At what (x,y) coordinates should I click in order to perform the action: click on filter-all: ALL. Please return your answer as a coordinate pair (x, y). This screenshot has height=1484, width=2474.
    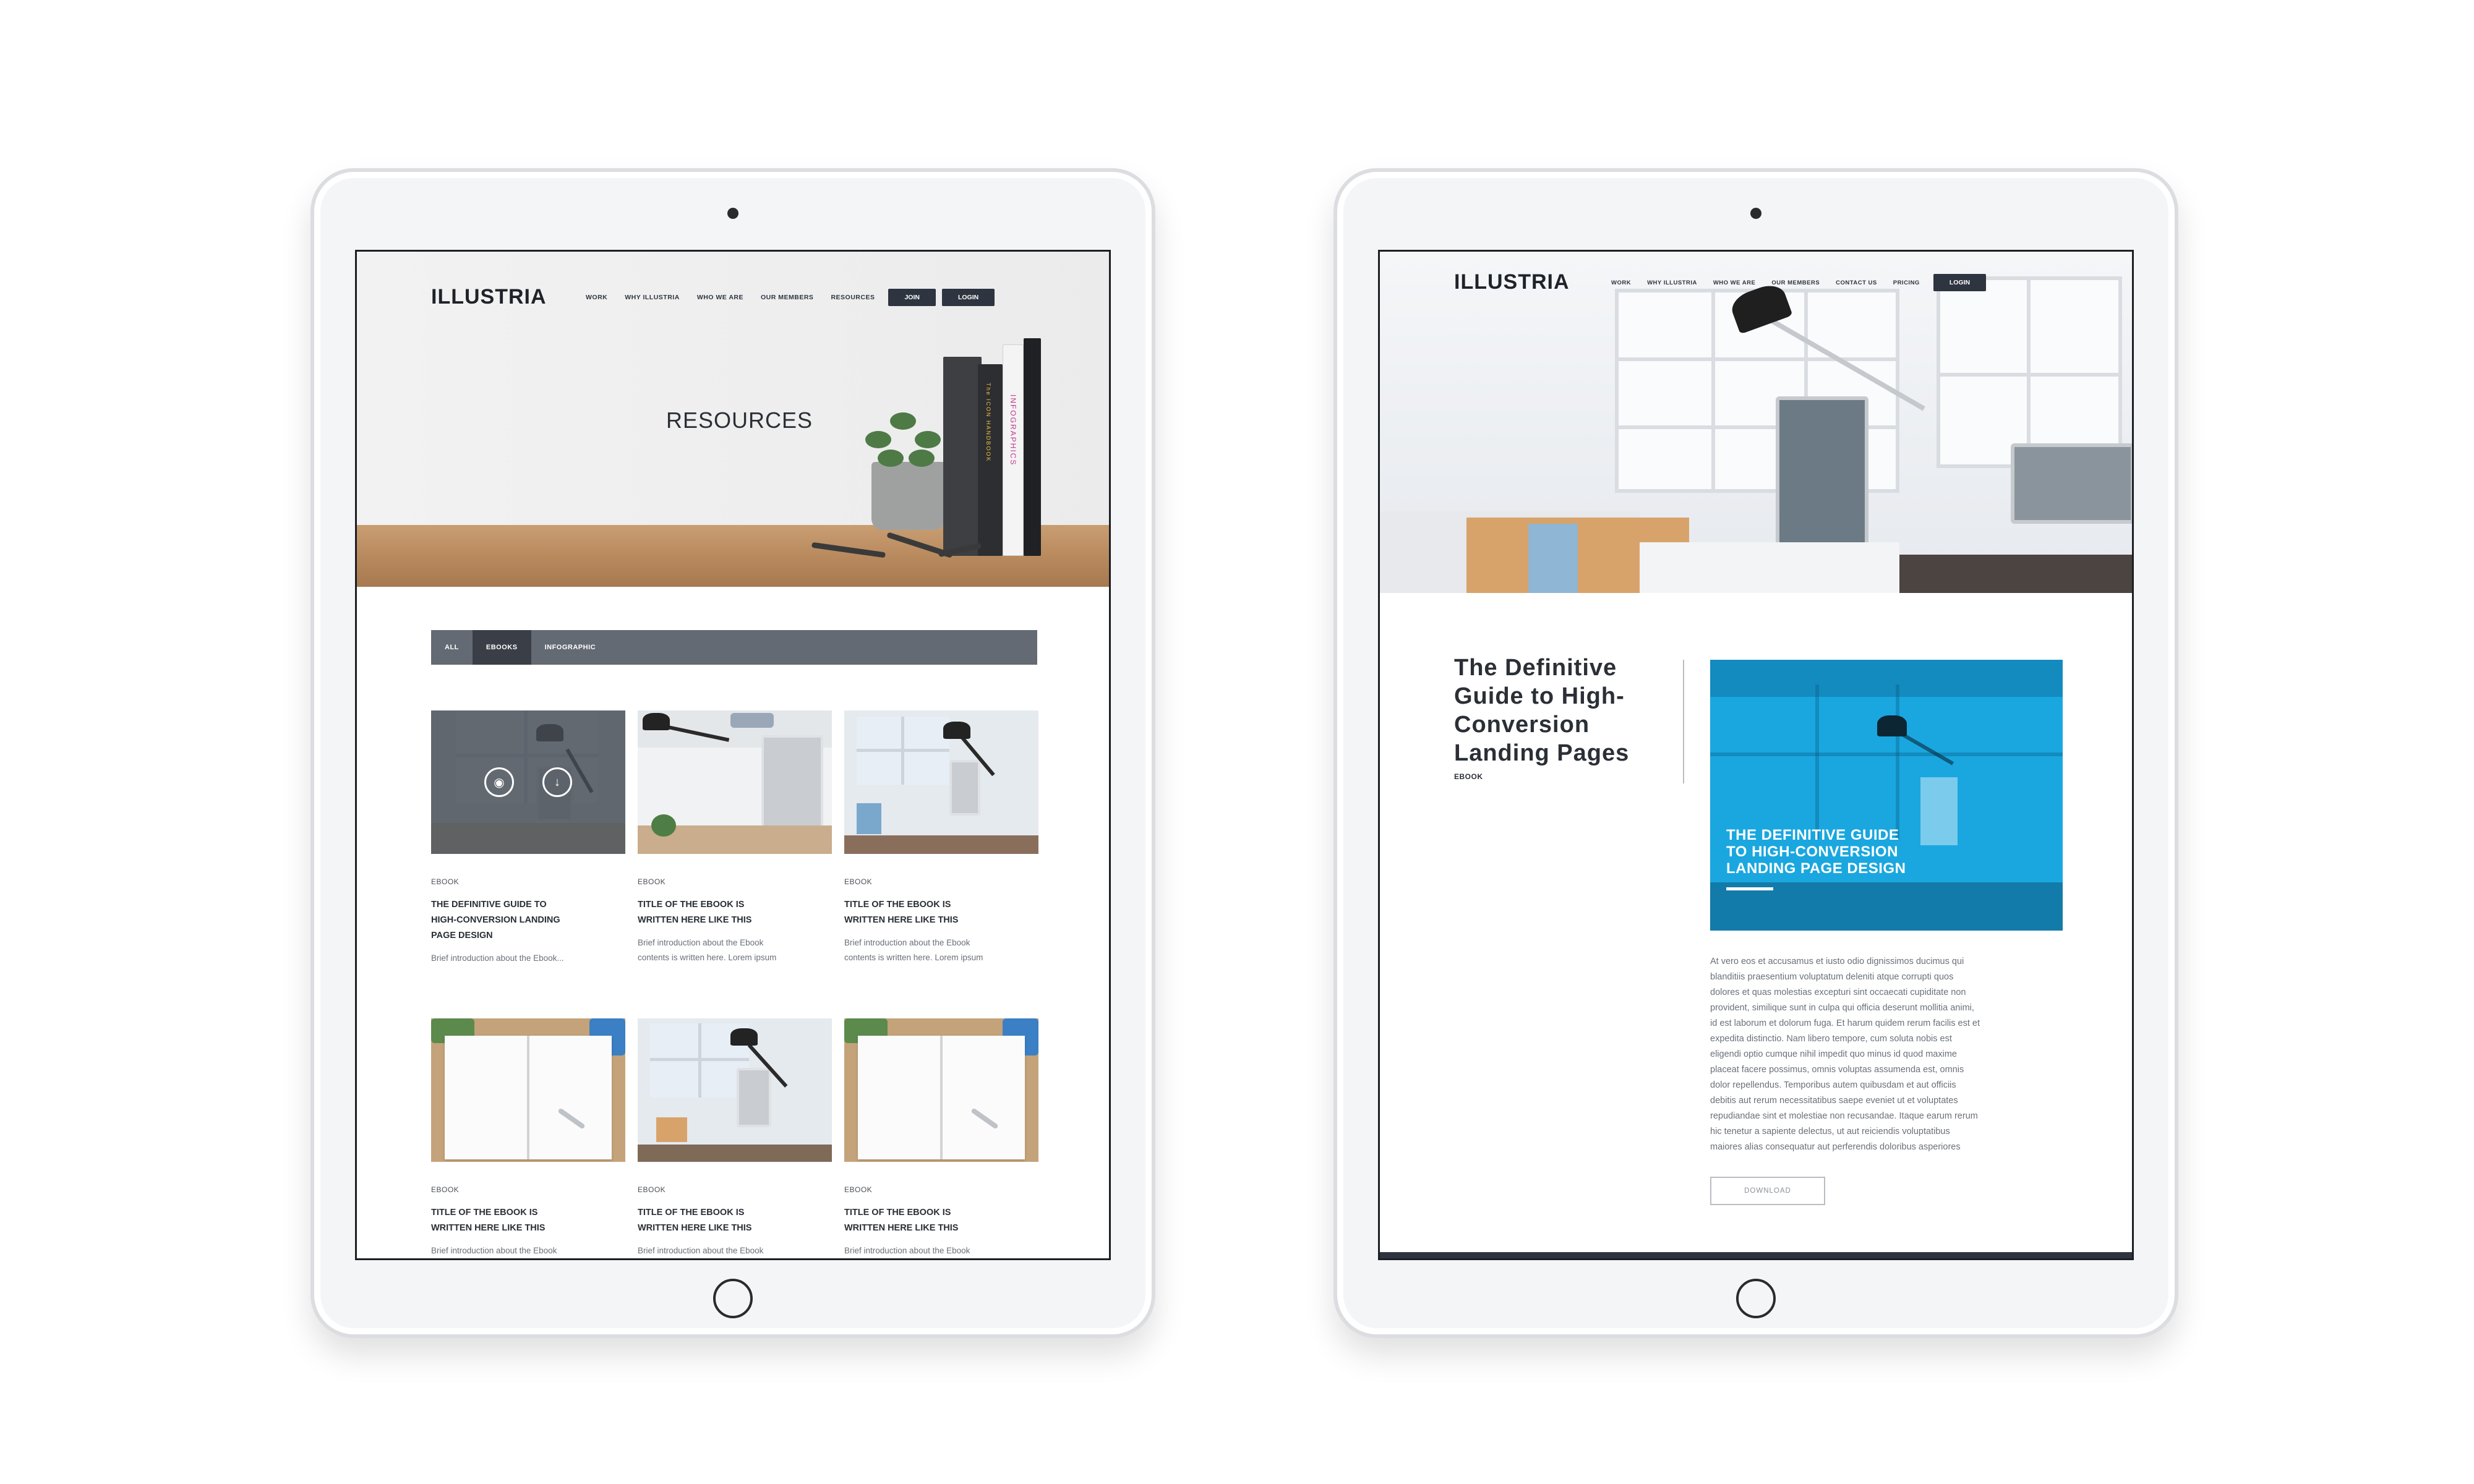
    Looking at the image, I should click on (452, 647).